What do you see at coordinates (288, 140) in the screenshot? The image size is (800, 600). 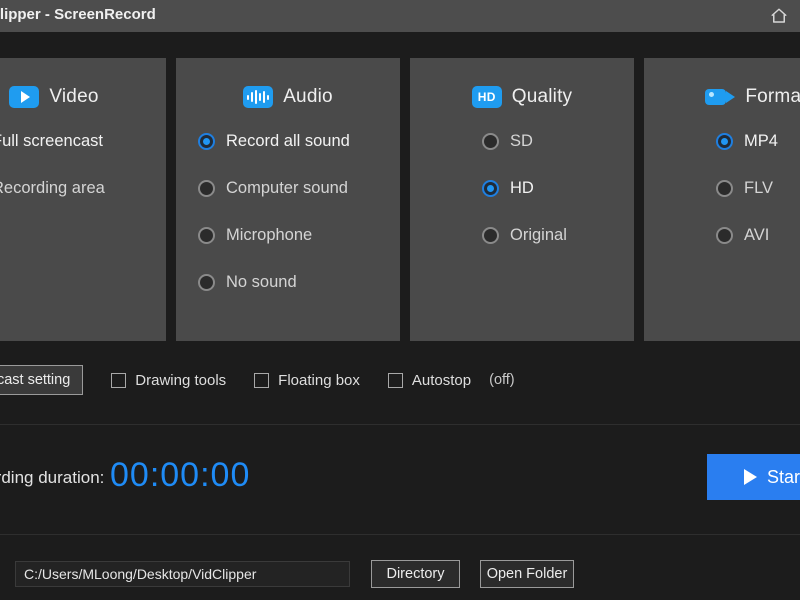 I see `radio-label: Record all sound` at bounding box center [288, 140].